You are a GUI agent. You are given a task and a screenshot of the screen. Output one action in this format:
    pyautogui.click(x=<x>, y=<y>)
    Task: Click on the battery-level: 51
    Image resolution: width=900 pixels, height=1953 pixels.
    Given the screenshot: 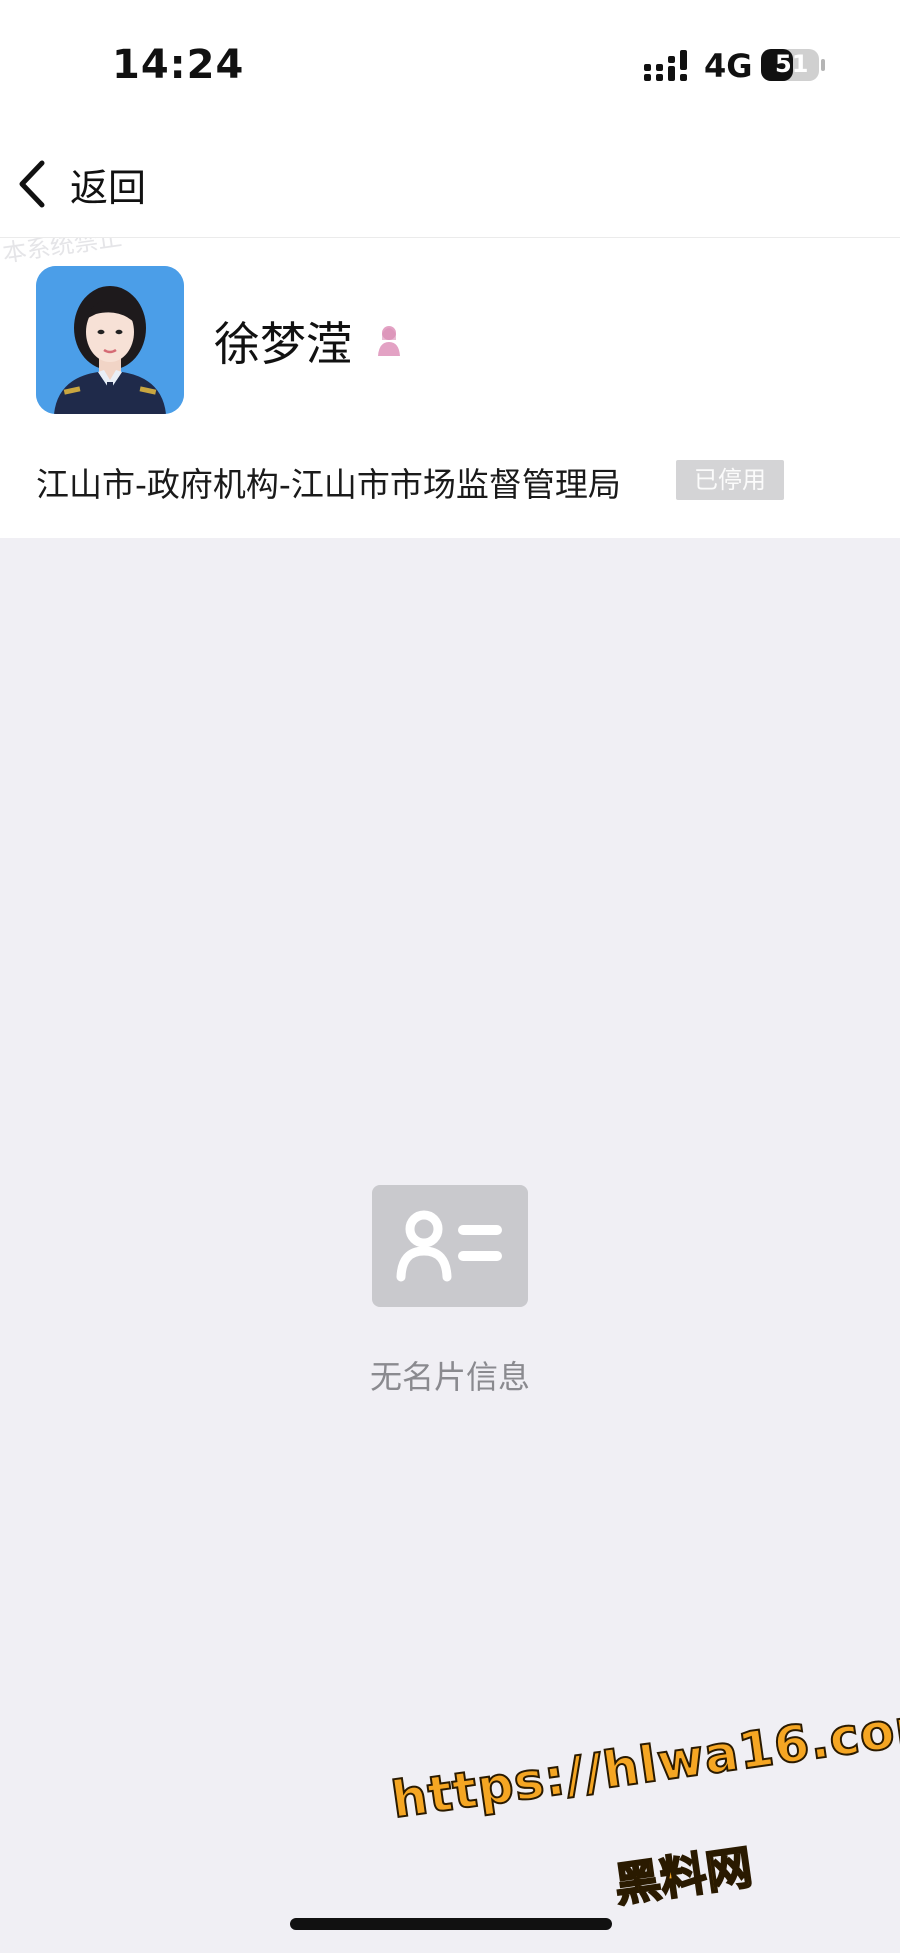 What is the action you would take?
    pyautogui.click(x=792, y=64)
    